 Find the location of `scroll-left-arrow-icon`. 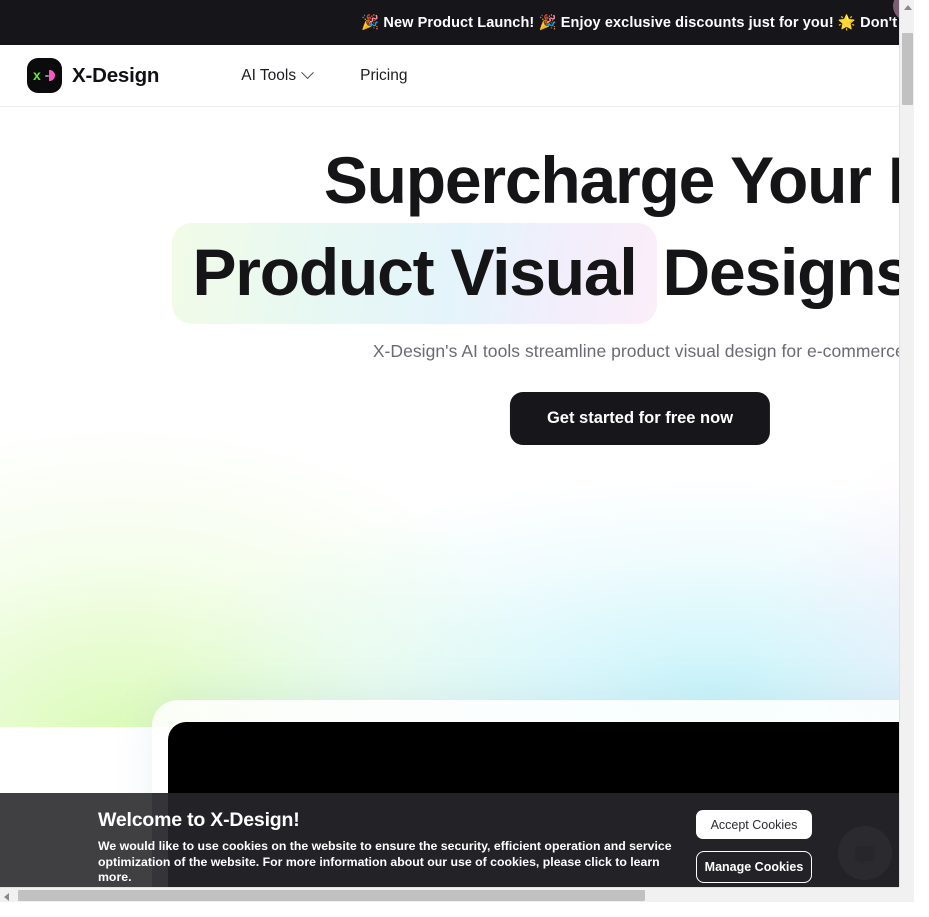

scroll-left-arrow-icon is located at coordinates (6, 897).